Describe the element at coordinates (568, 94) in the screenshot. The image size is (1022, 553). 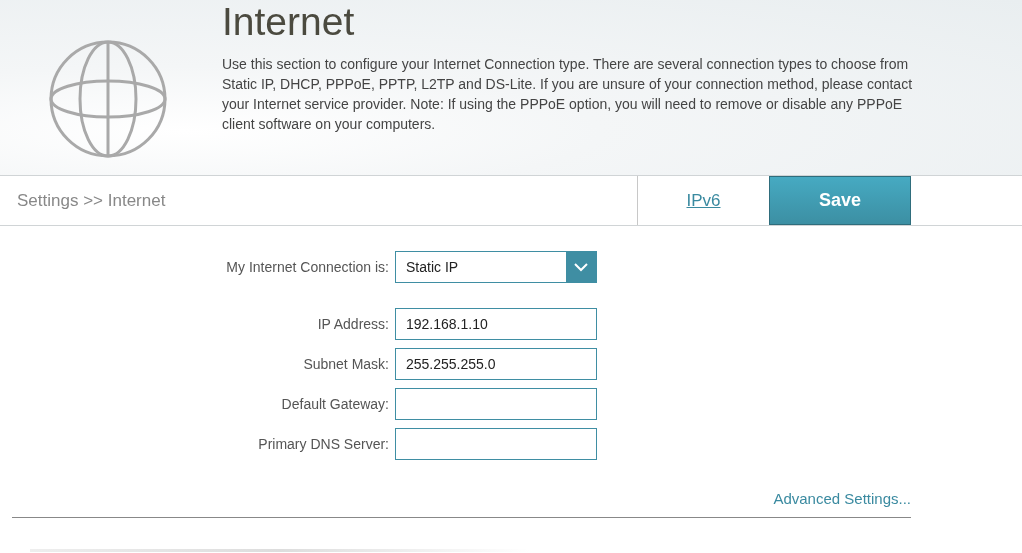
I see `description-text: Use this section to configure your Internet Connection type. There are several connection types to choose from Static IP, DHCP, PPPoE, PPTP, L2TP and DS-Lite. If you are unsure of your connection method, please contact your Internet service provider. Note: If using the PPPoE option, you will need to remove or disable any PPPoE client software on your computers.` at that location.